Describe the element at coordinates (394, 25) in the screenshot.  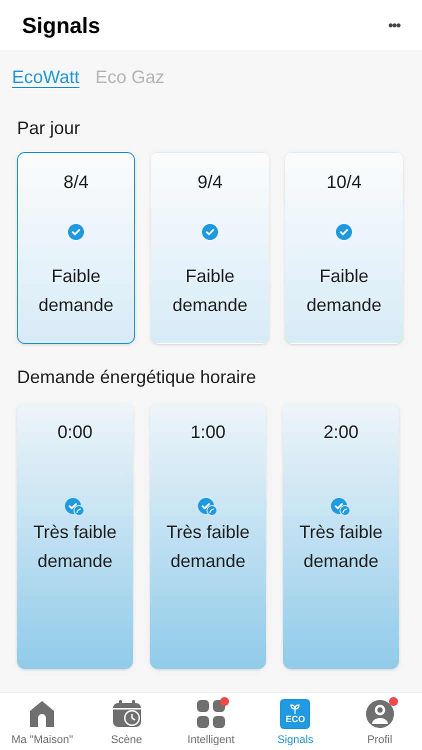
I see `more-menu-button: •••` at that location.